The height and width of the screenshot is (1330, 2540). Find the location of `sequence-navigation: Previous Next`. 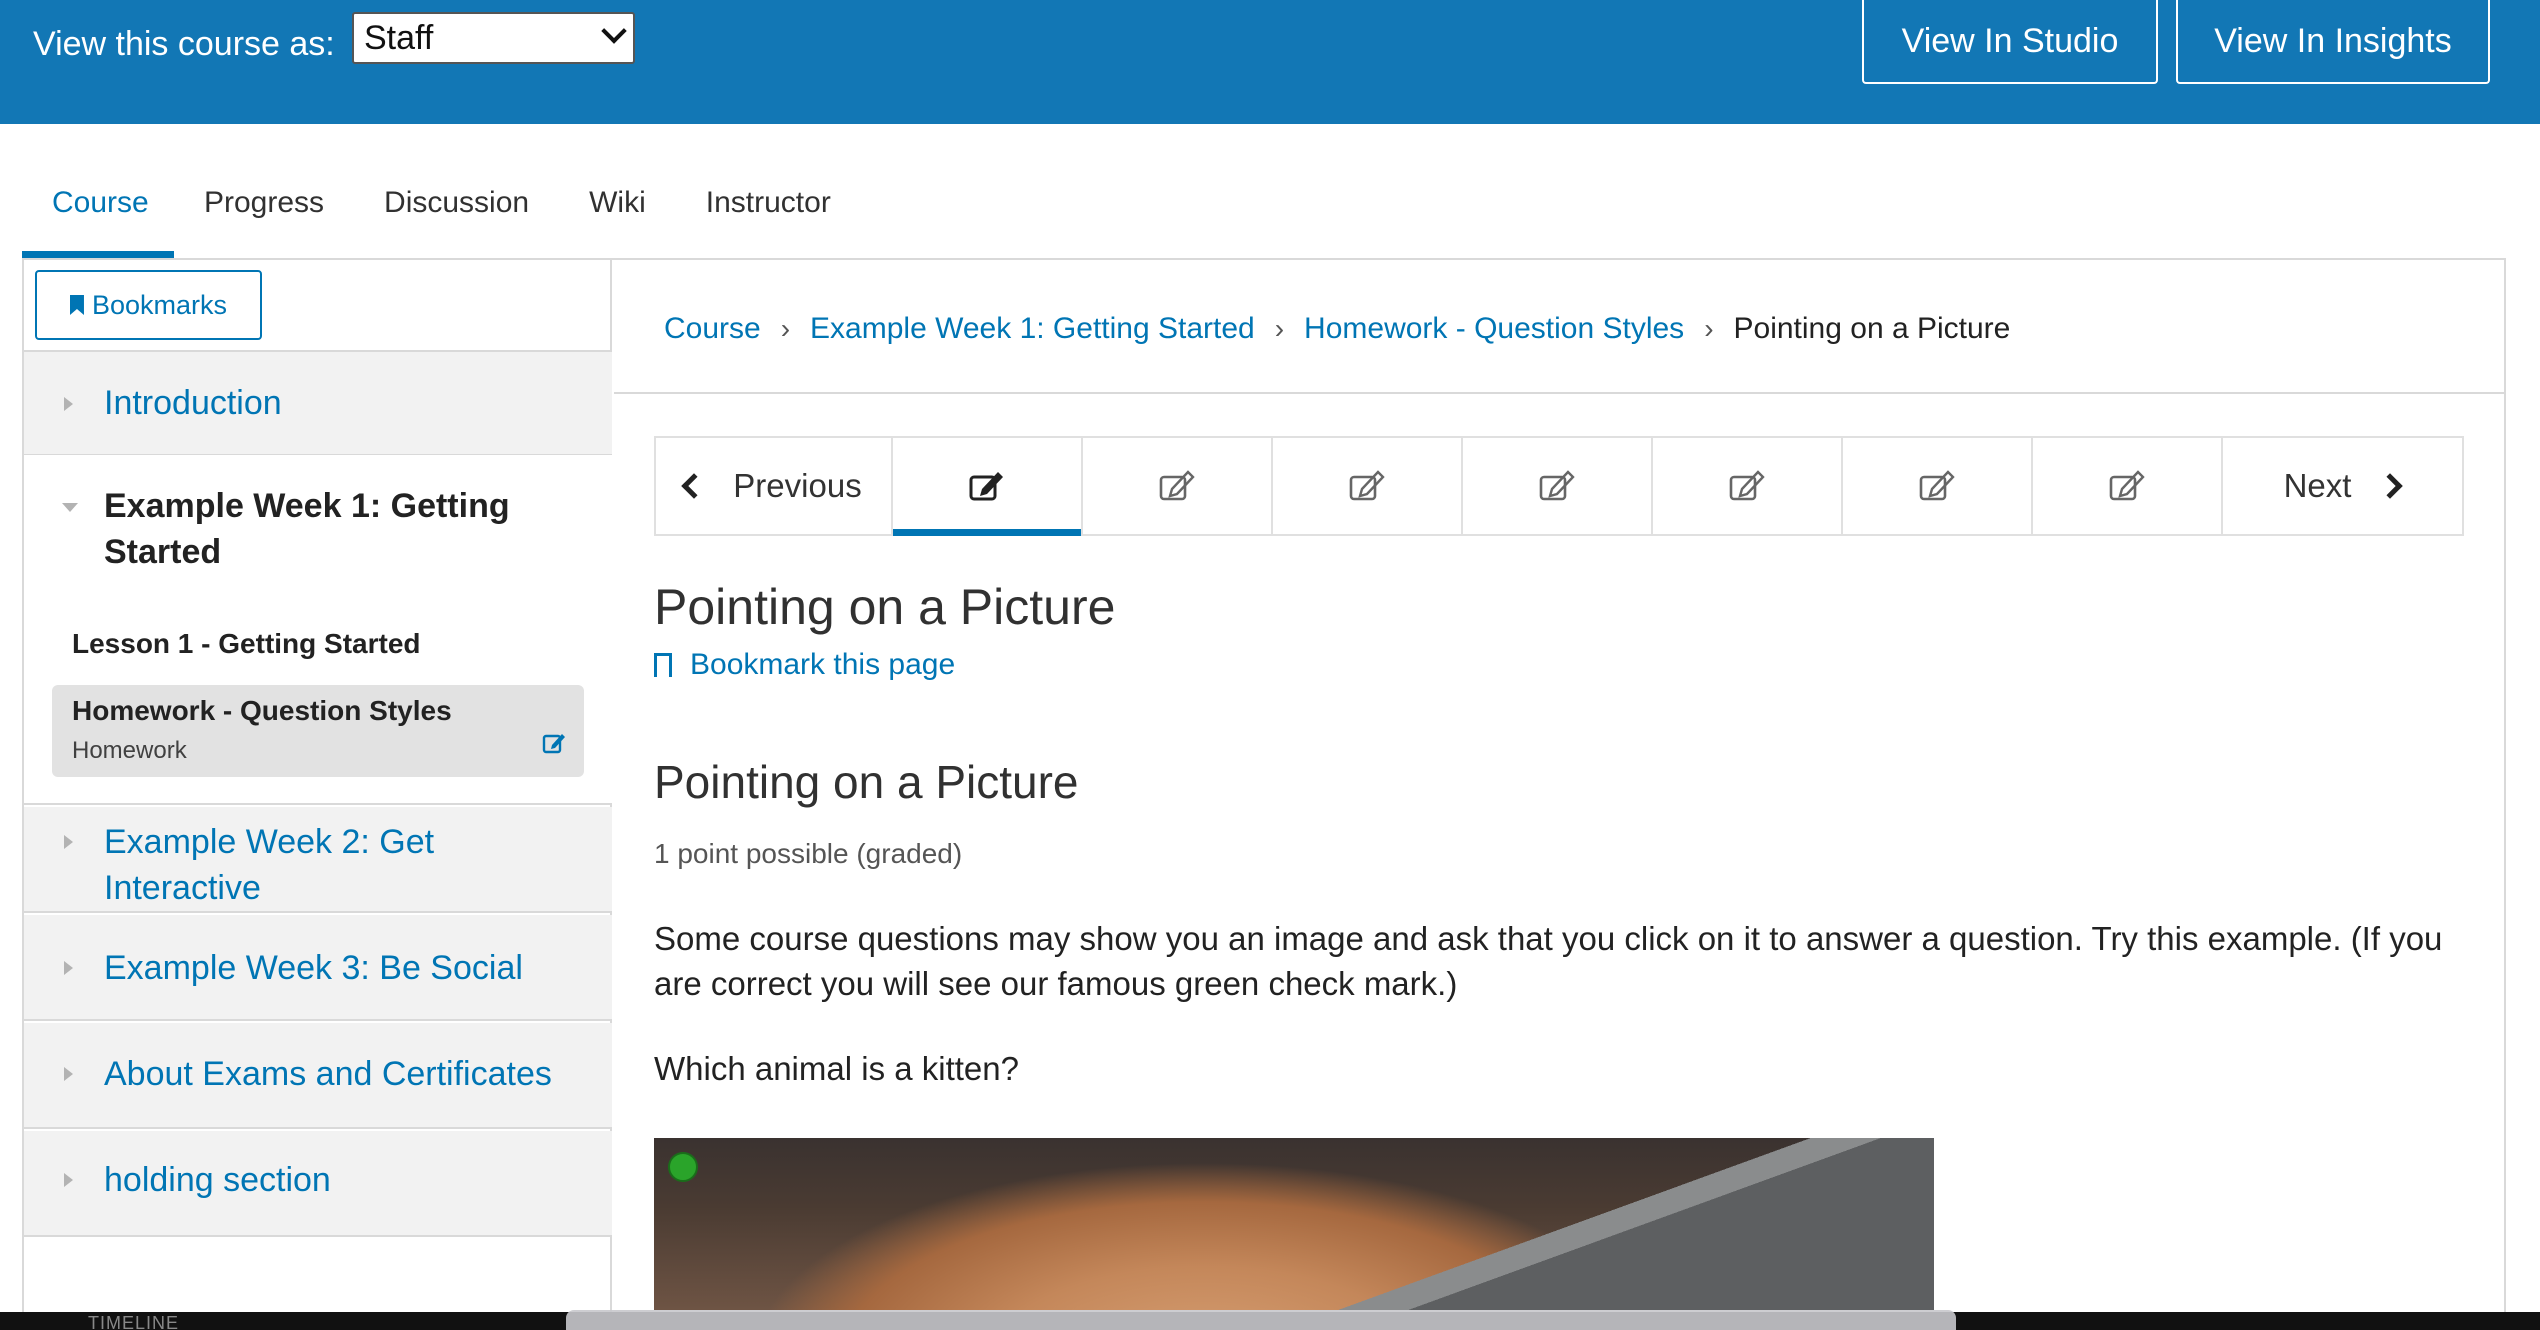

sequence-navigation: Previous Next is located at coordinates (1559, 486).